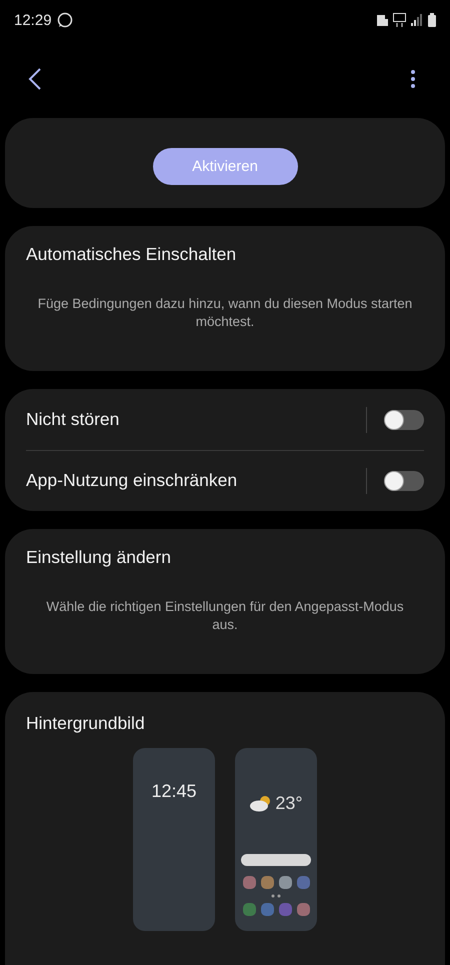 The height and width of the screenshot is (965, 450). Describe the element at coordinates (196, 419) in the screenshot. I see `setting-label: Nicht stören` at that location.